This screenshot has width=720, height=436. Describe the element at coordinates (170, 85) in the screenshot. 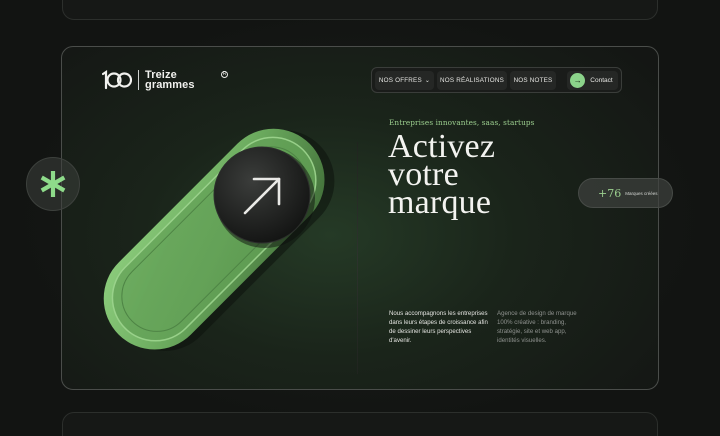

I see `logo-line-2: grammes` at that location.